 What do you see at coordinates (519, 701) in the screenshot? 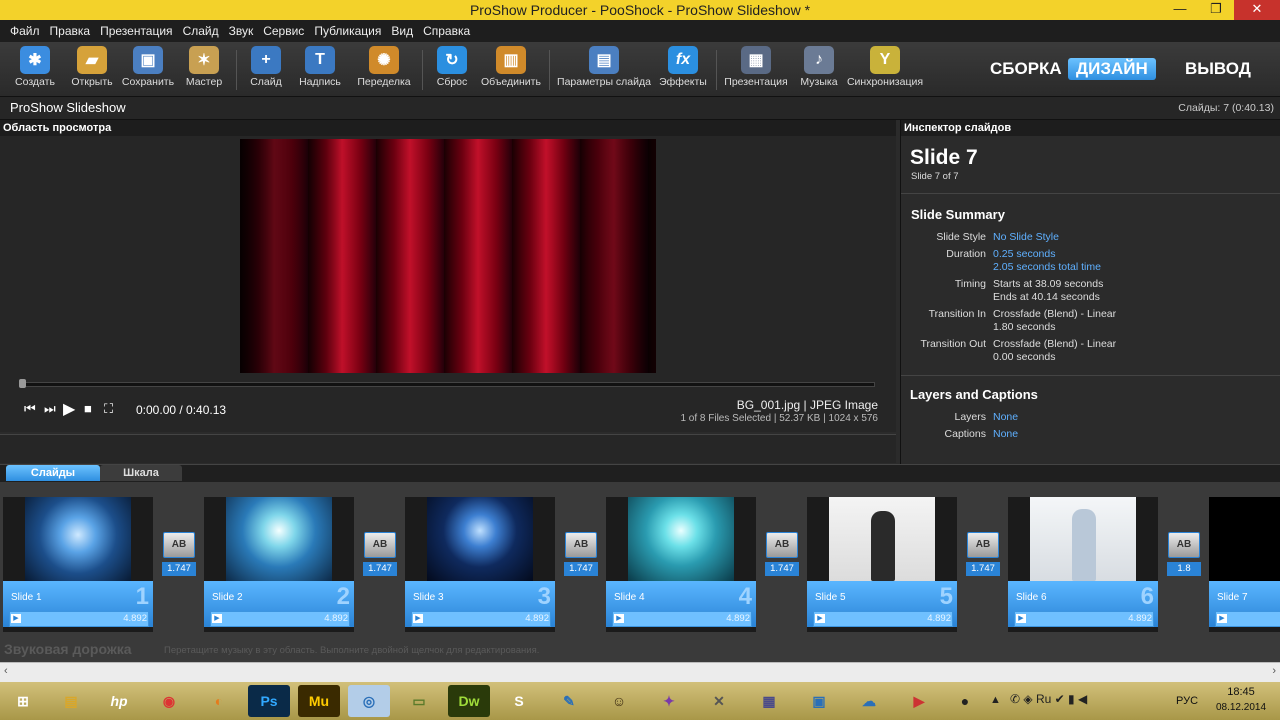
I see `skype-icon: S` at bounding box center [519, 701].